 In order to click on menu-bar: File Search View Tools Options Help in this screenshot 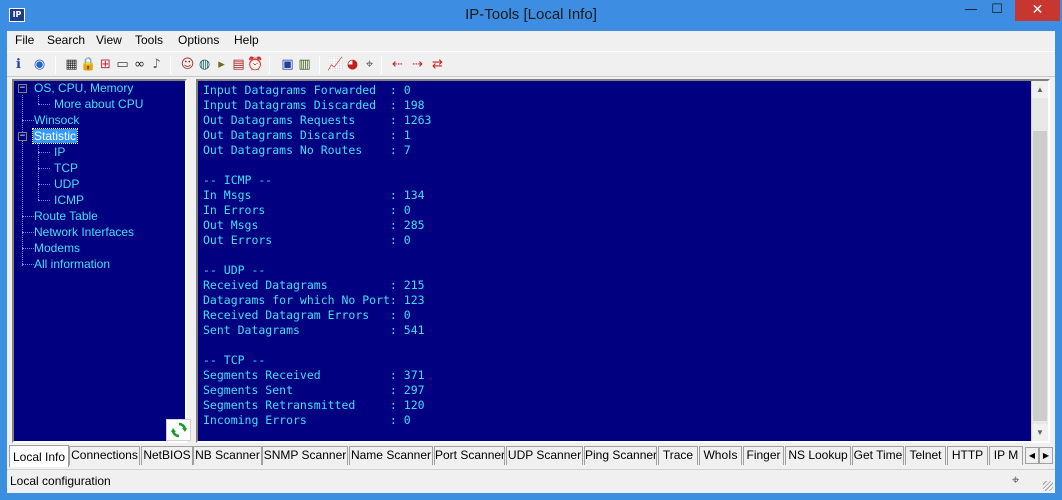, I will do `click(531, 41)`.